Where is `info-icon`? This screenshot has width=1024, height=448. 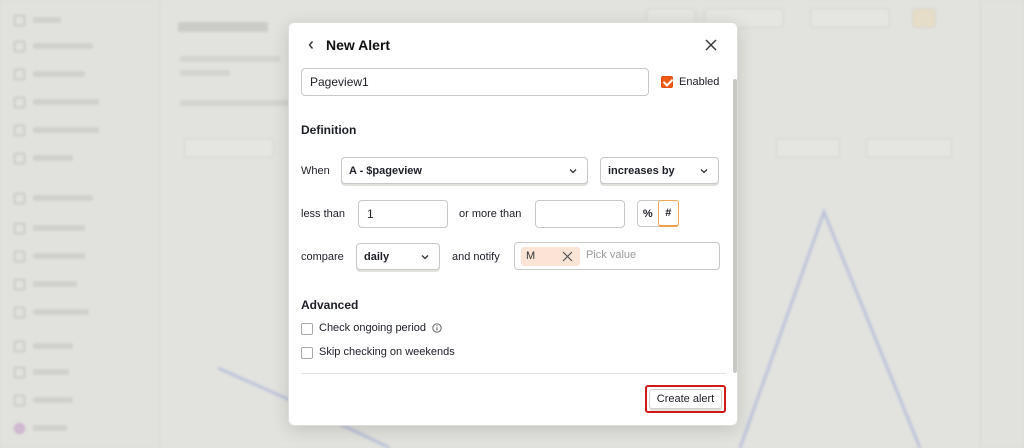 info-icon is located at coordinates (437, 328).